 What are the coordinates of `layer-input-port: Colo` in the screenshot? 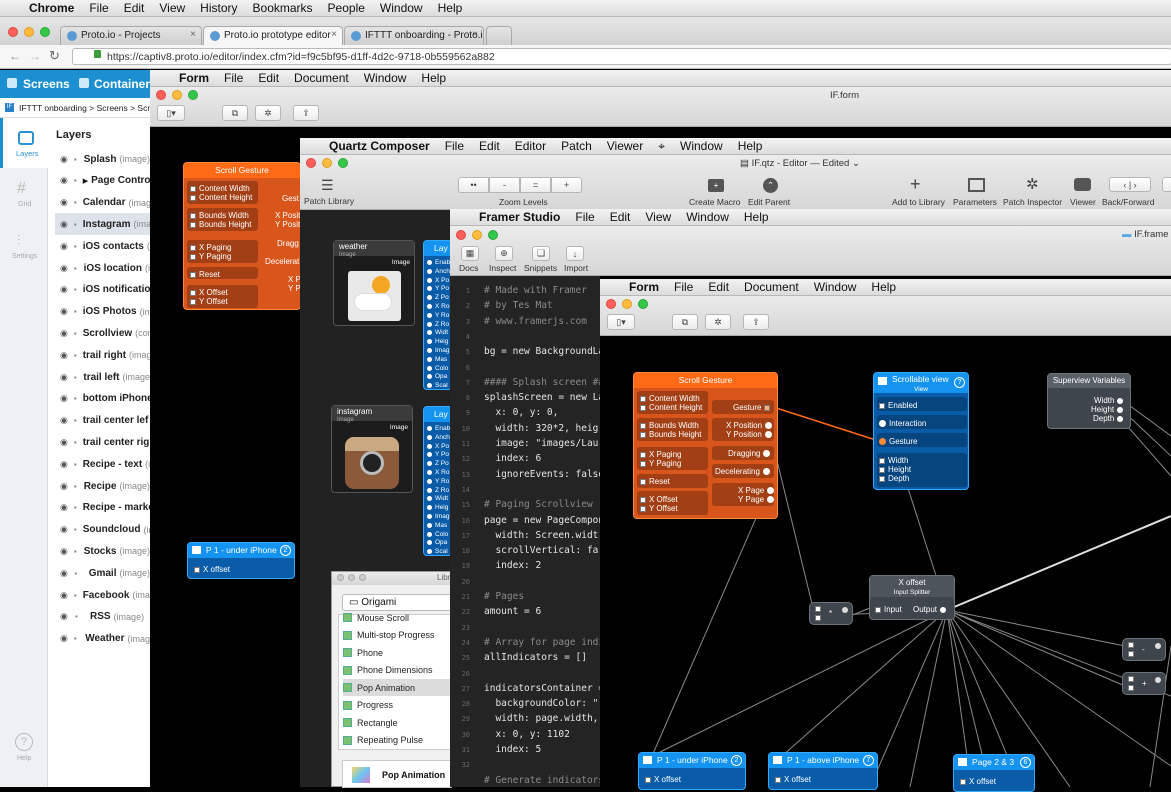 It's located at (437, 368).